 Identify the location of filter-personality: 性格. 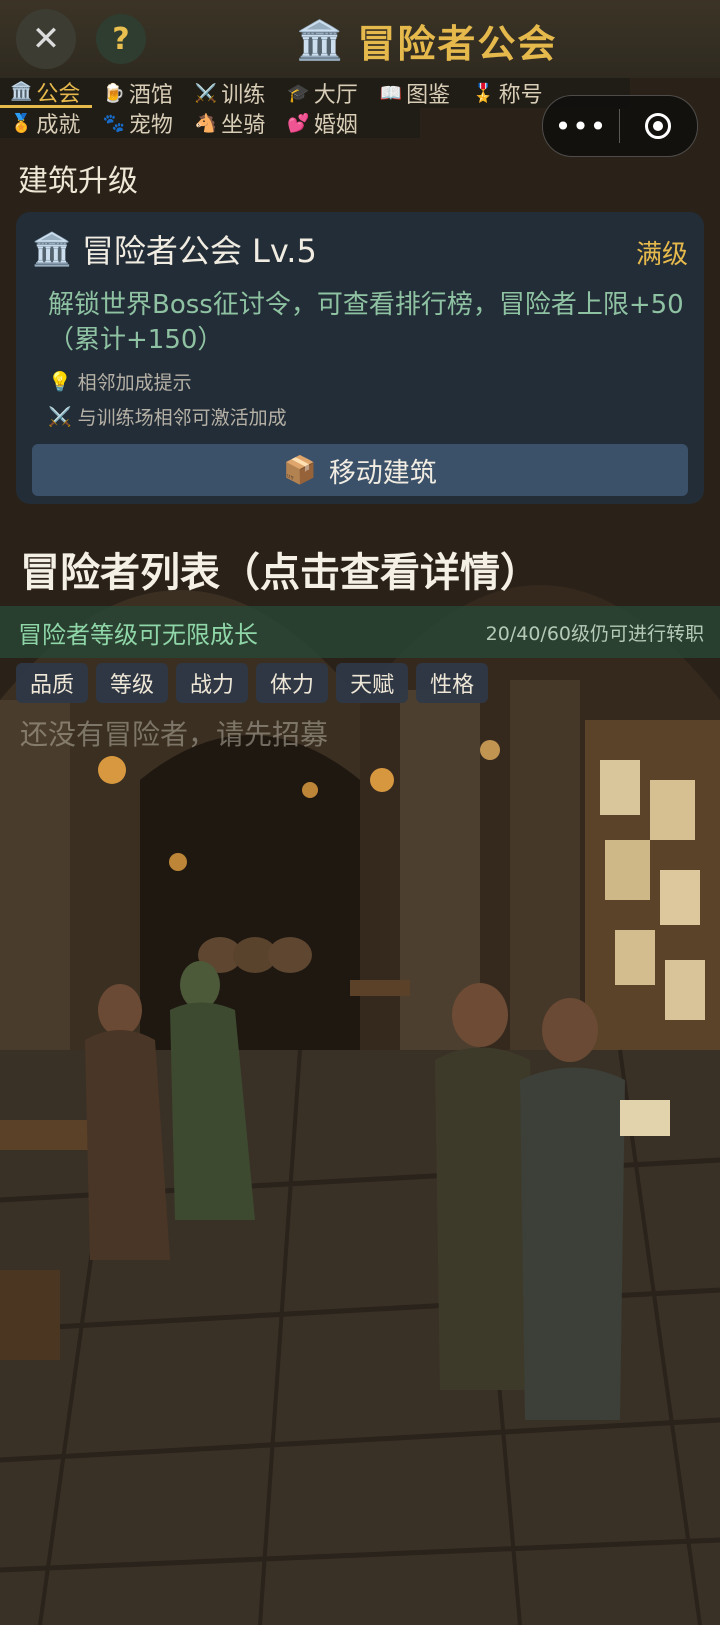
(452, 683).